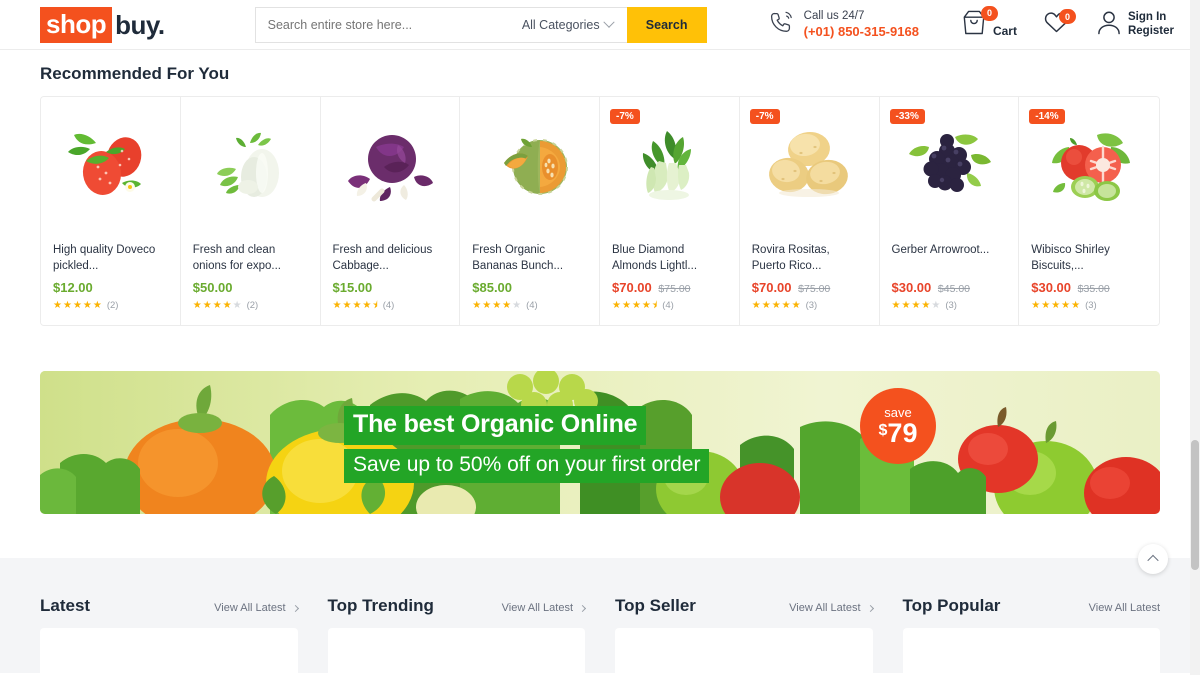 This screenshot has width=1200, height=675. I want to click on scrollbar-thumb, so click(1195, 505).